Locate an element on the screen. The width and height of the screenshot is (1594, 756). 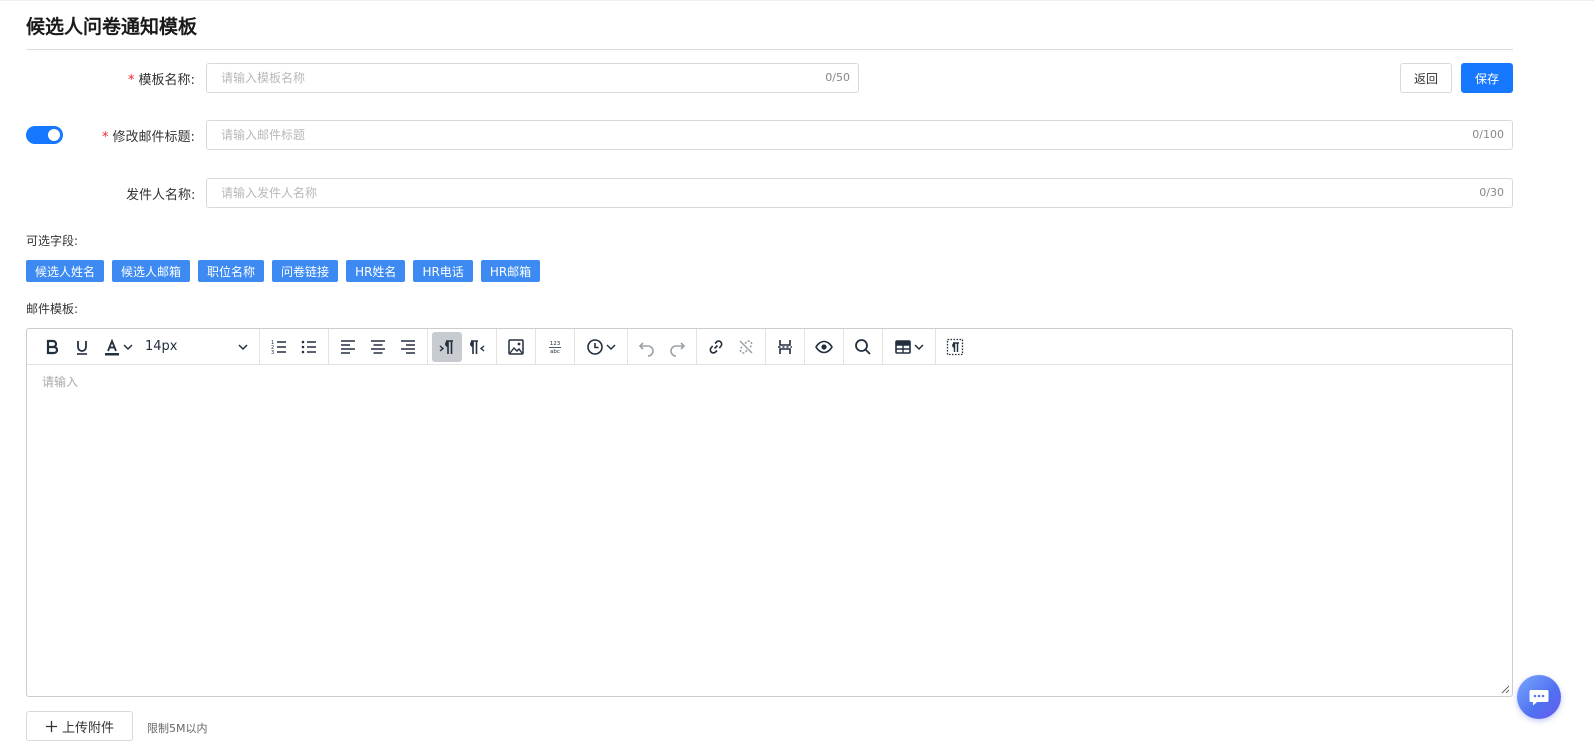
toolbar-group-links is located at coordinates (731, 346).